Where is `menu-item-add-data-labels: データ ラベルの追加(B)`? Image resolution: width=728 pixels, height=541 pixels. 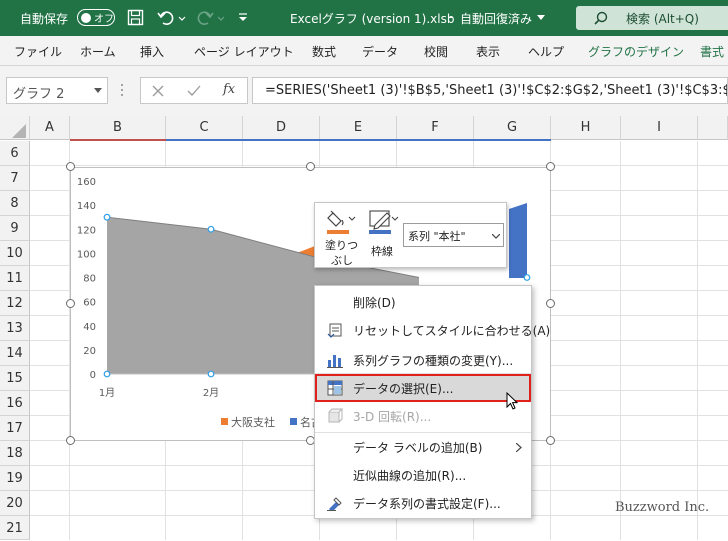
menu-item-add-data-labels: データ ラベルの追加(B) is located at coordinates (423, 447).